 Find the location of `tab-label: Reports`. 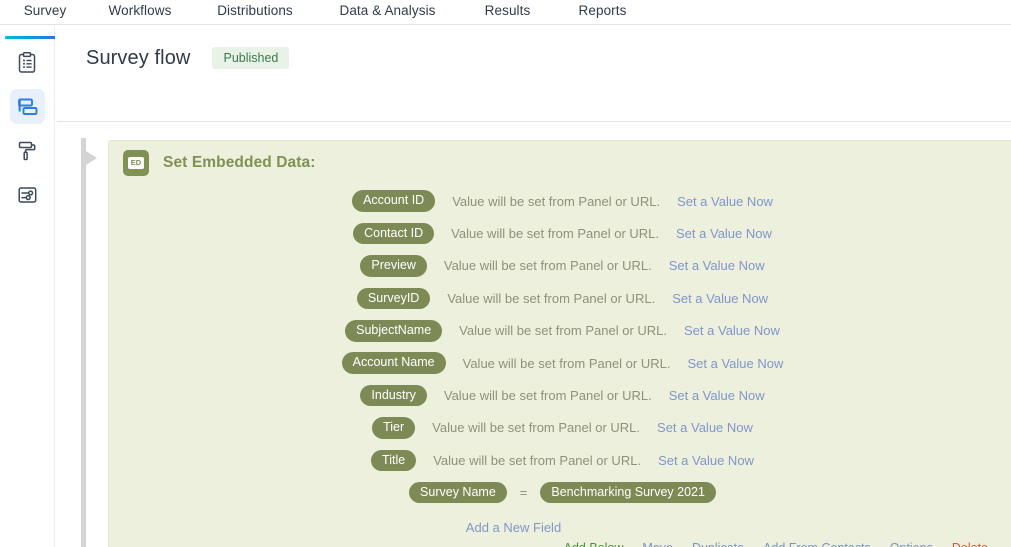

tab-label: Reports is located at coordinates (602, 10).